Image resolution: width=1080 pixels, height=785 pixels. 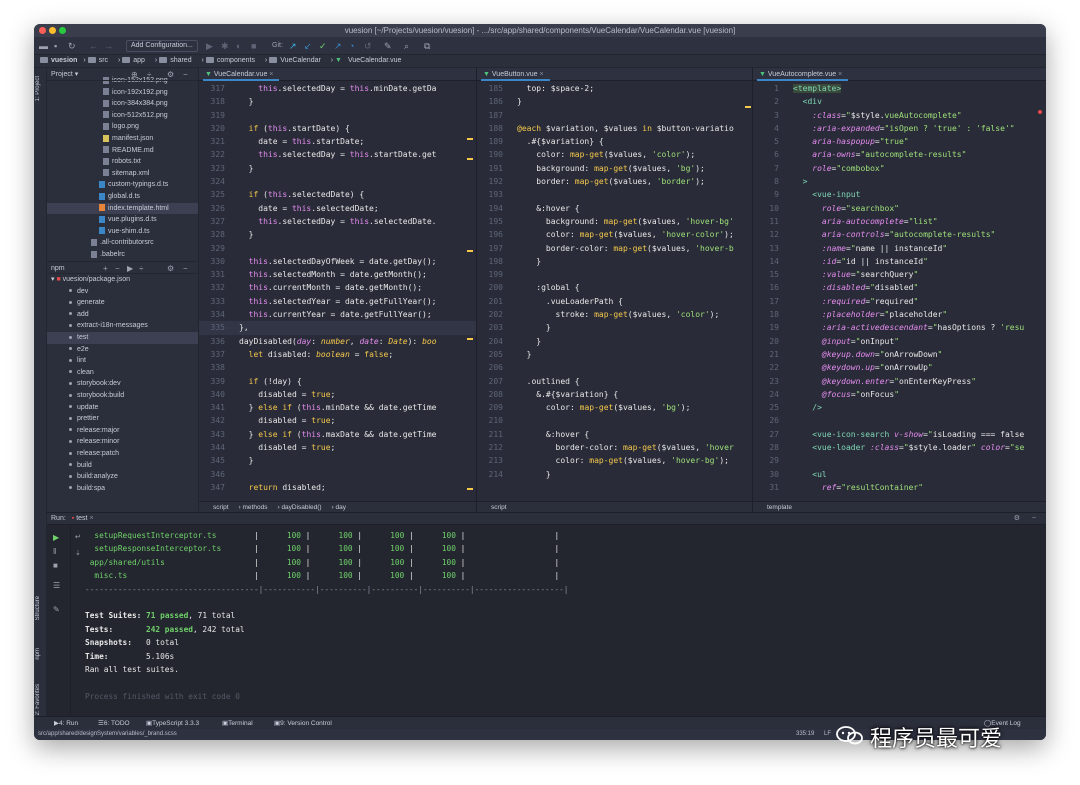 I want to click on breadcrumb-item: › ▼ VueCalendar.vue, so click(x=368, y=60).